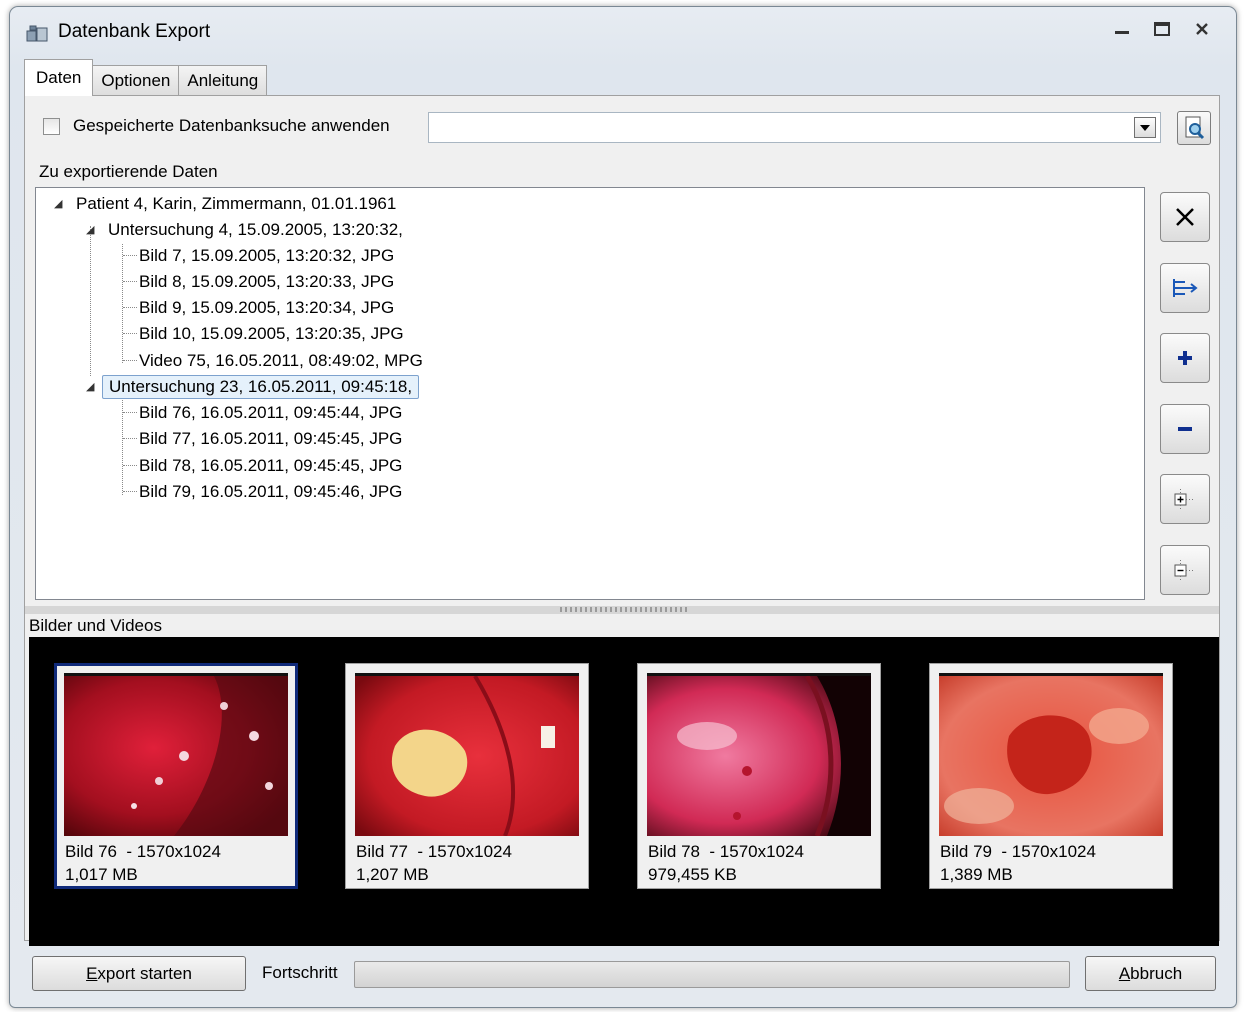 This screenshot has width=1248, height=1012. I want to click on cancel-label: bbruch, so click(1156, 973).